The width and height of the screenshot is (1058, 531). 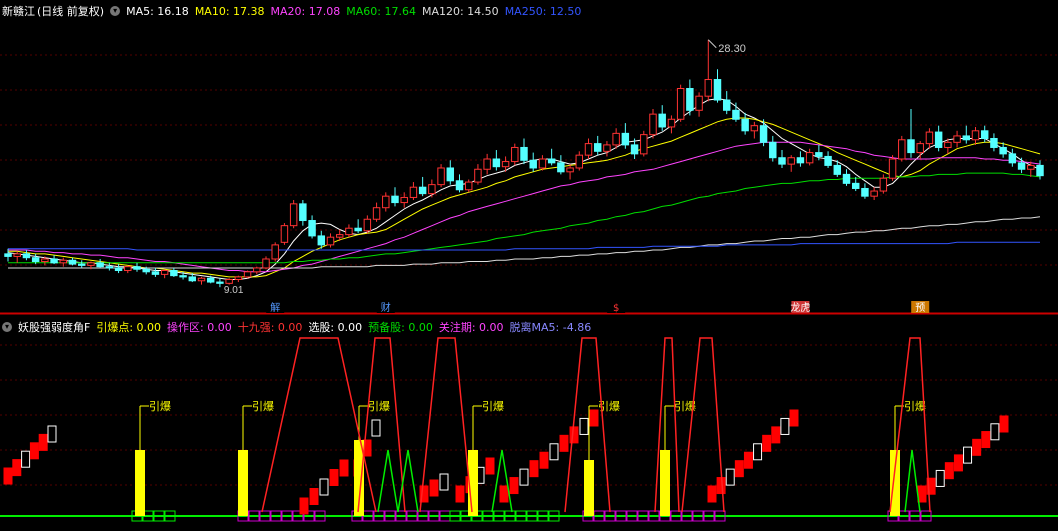 I want to click on ma-line-ma120, so click(x=524, y=242).